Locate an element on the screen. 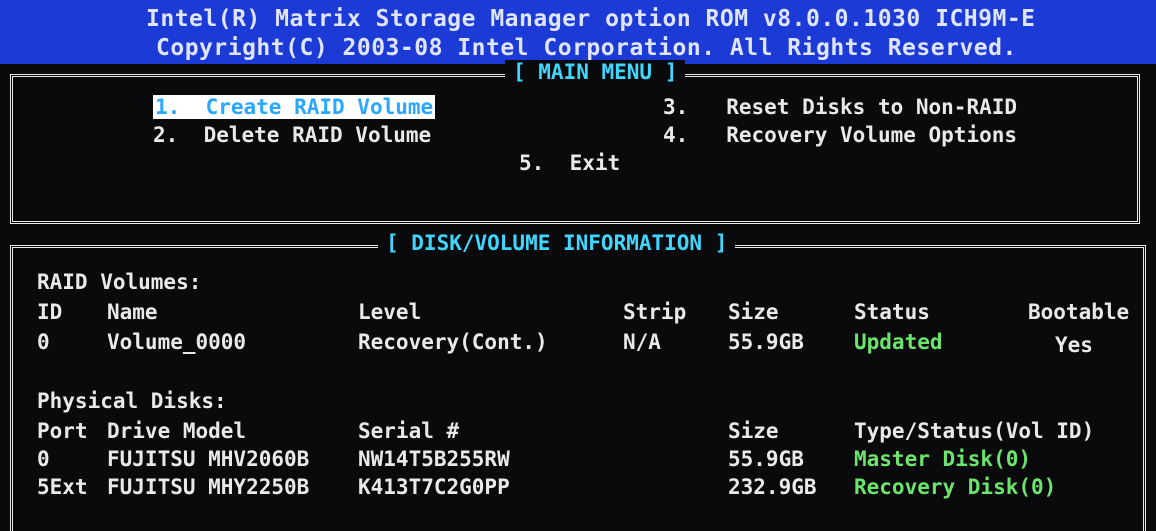 The height and width of the screenshot is (531, 1156). menu-item-number: 5. is located at coordinates (532, 163).